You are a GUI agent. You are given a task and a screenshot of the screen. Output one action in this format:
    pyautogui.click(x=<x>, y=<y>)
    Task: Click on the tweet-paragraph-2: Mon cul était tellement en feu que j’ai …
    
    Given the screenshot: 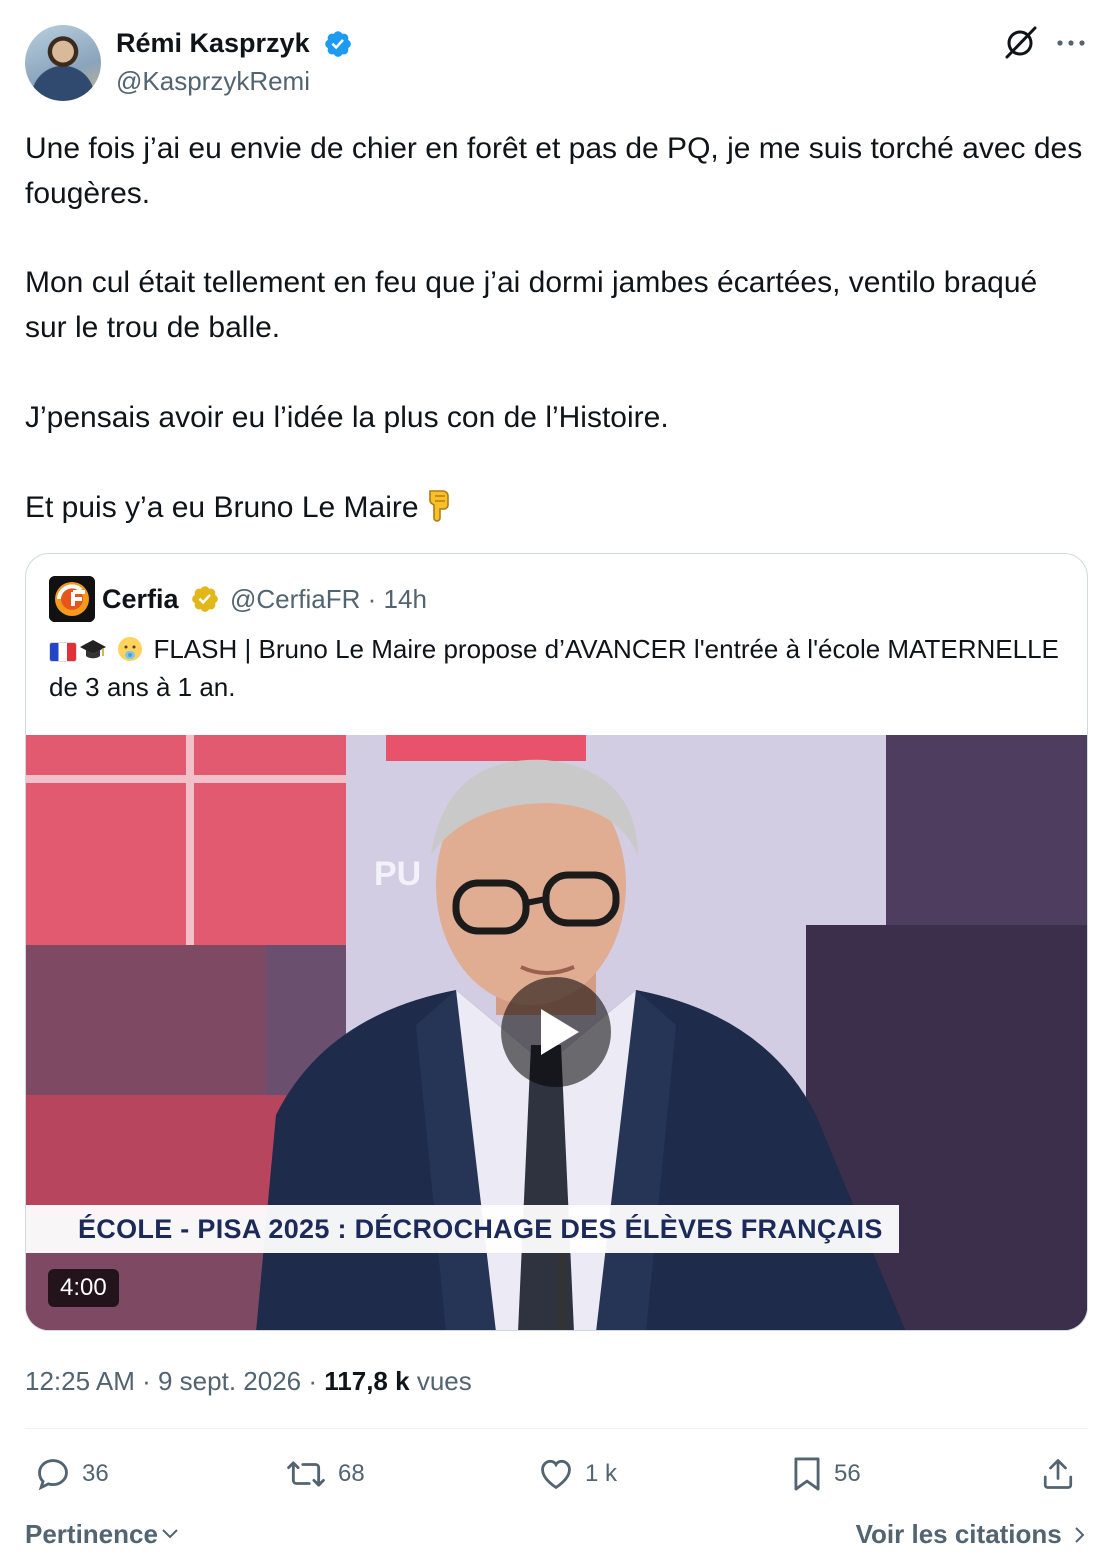 What is the action you would take?
    pyautogui.click(x=531, y=305)
    